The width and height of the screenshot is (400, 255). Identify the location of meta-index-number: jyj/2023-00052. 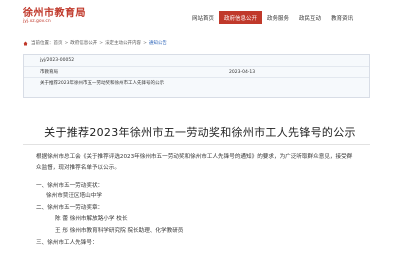
(57, 60).